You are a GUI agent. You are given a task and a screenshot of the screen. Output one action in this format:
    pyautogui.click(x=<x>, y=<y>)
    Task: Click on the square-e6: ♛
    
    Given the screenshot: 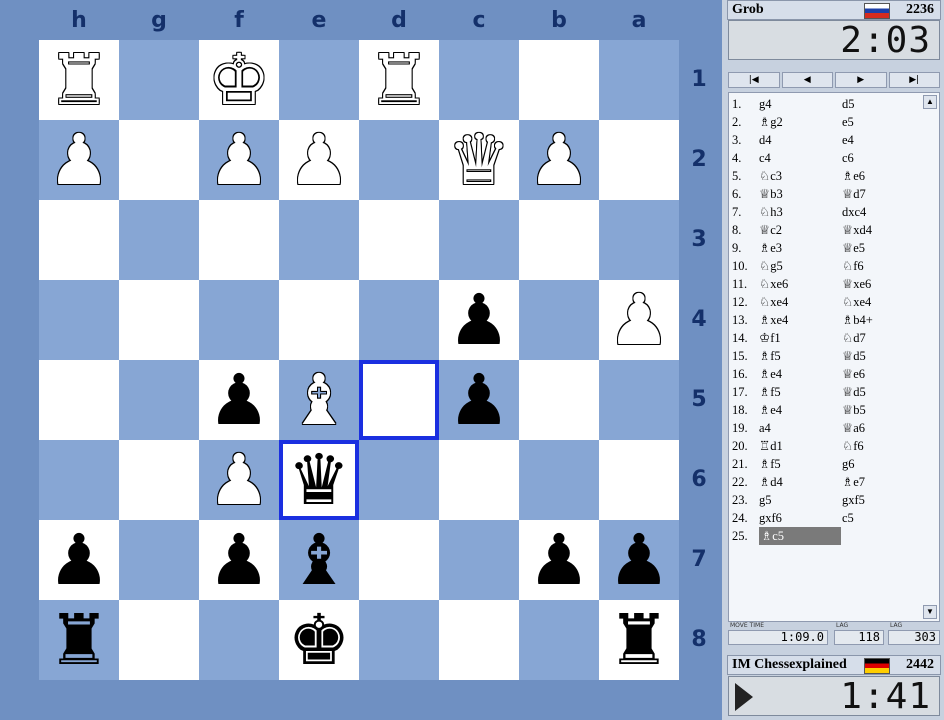 What is the action you would take?
    pyautogui.click(x=319, y=480)
    